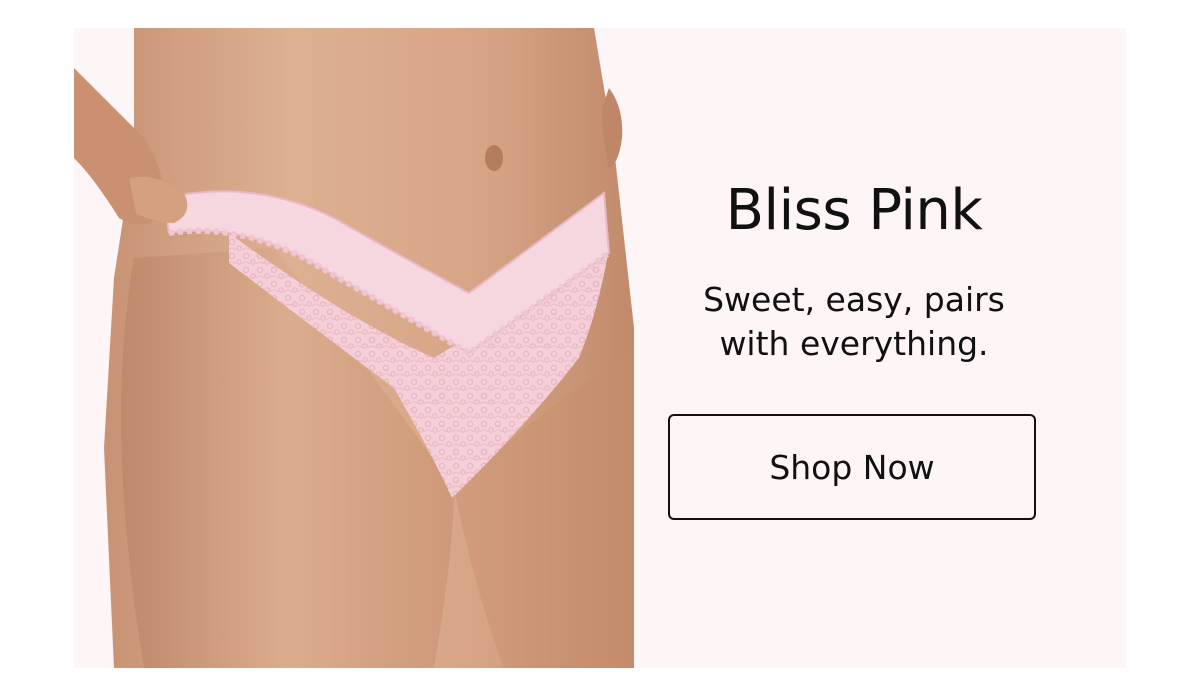  Describe the element at coordinates (852, 467) in the screenshot. I see `shop-now-button: Shop Now` at that location.